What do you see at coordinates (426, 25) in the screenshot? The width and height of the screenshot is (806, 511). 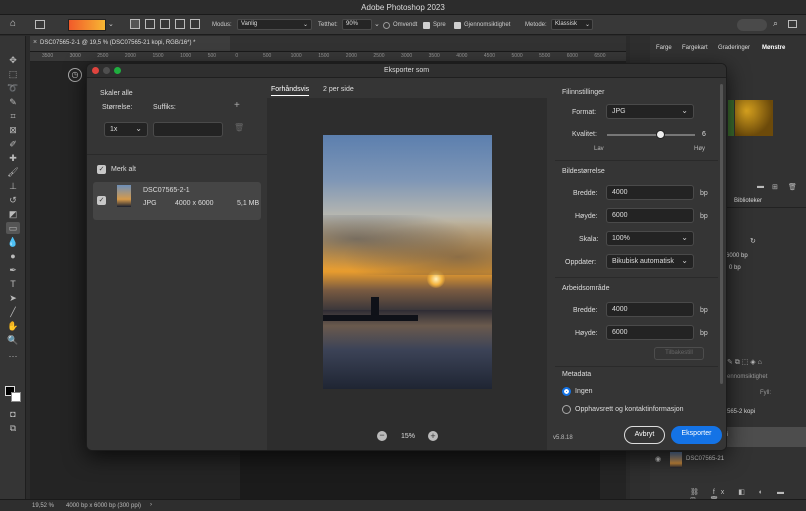 I see `dither-checkbox` at bounding box center [426, 25].